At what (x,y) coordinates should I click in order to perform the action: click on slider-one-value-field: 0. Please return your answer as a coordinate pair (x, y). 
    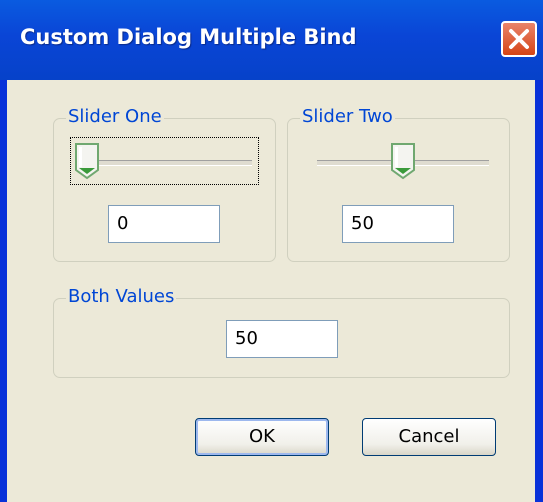
    Looking at the image, I should click on (164, 224).